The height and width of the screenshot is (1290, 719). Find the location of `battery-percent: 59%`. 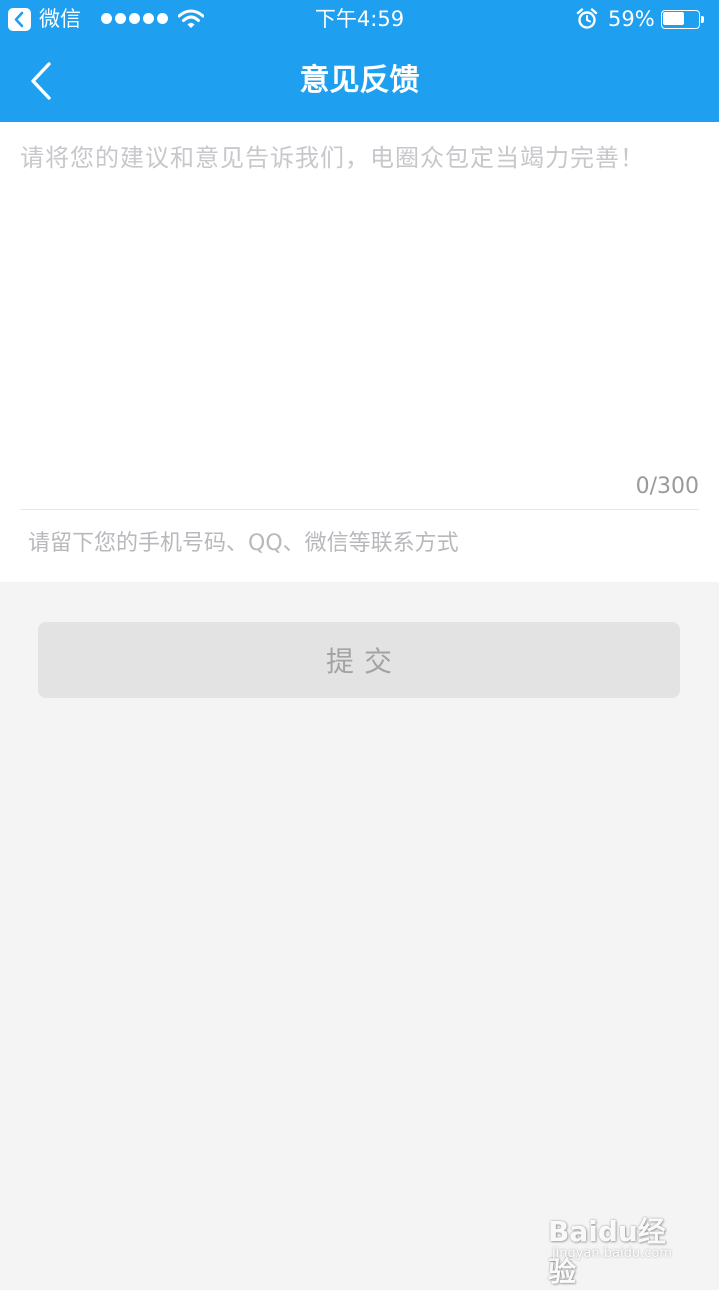

battery-percent: 59% is located at coordinates (631, 19).